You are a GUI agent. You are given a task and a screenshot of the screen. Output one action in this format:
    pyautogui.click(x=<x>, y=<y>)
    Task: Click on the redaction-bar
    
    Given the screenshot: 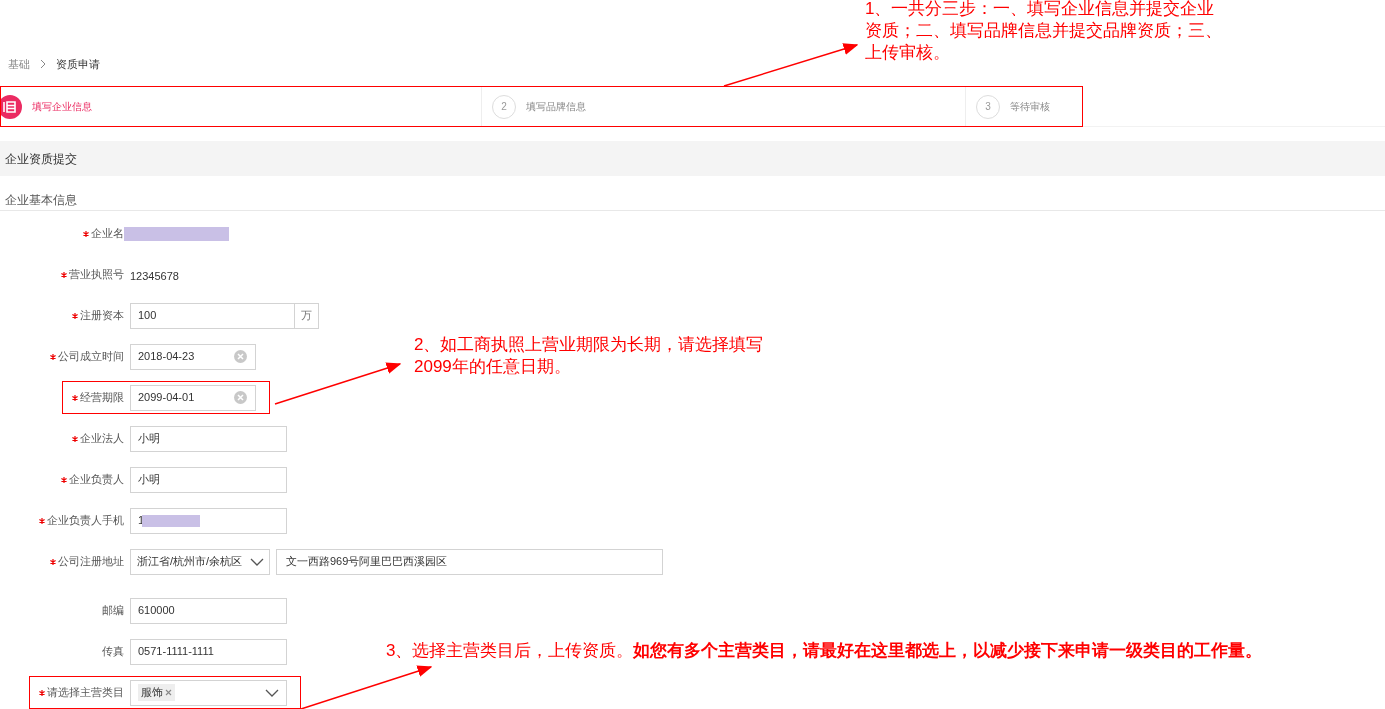 What is the action you would take?
    pyautogui.click(x=171, y=520)
    